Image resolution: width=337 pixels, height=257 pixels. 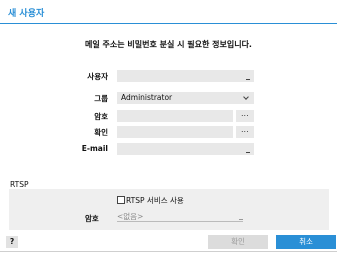 What do you see at coordinates (92, 218) in the screenshot?
I see `rtsp-password-label: 암호` at bounding box center [92, 218].